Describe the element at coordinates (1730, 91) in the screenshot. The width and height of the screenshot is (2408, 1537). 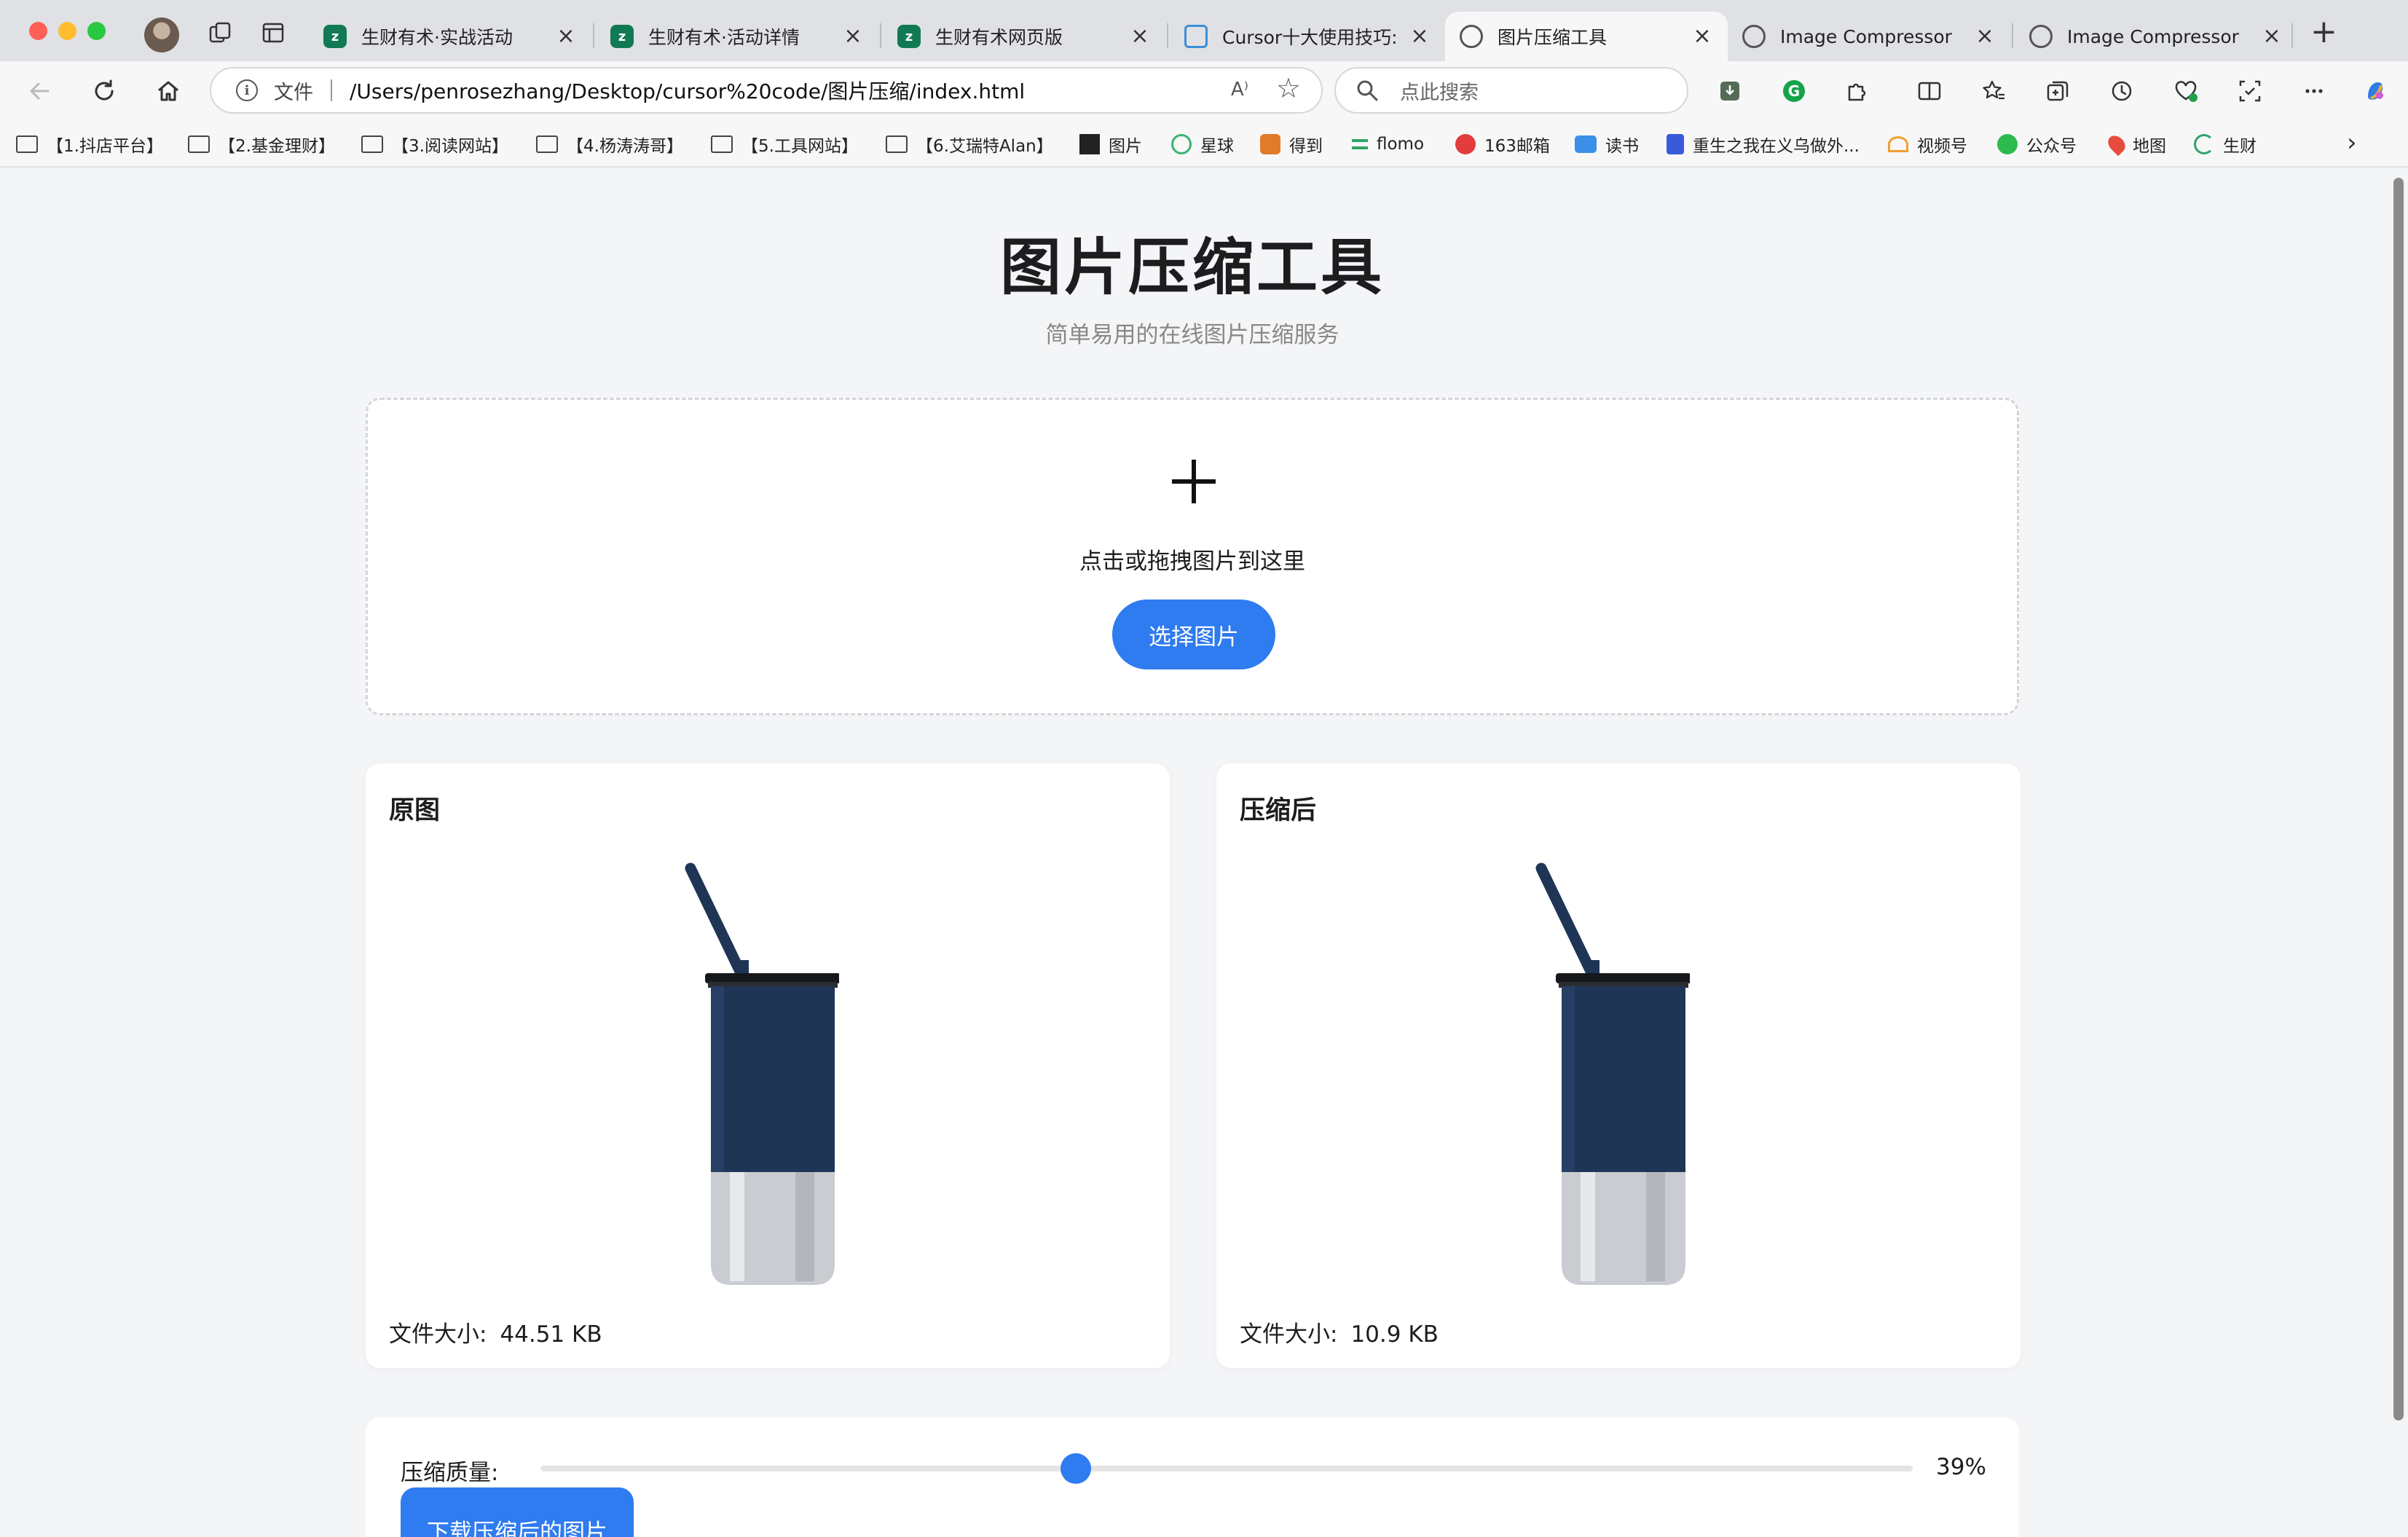
I see `download-ext-icon` at that location.